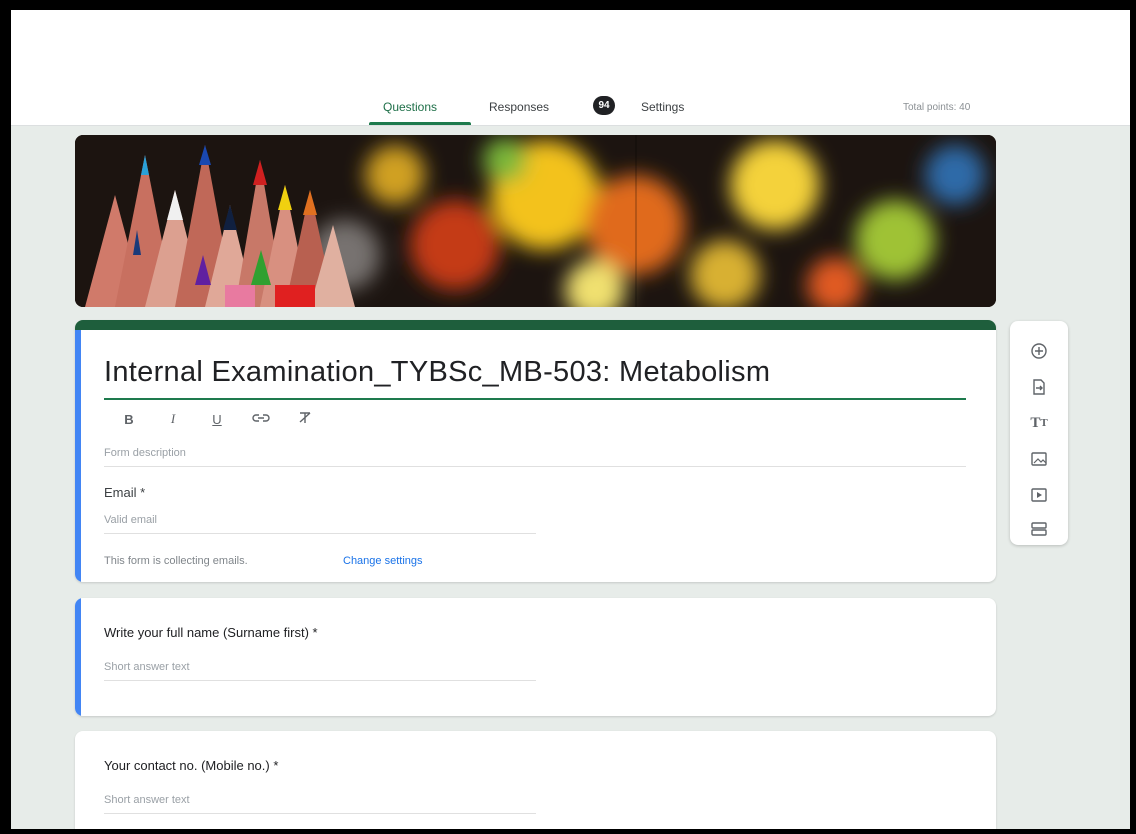 Image resolution: width=1136 pixels, height=834 pixels. What do you see at coordinates (519, 107) in the screenshot?
I see `tab-responses: Responses` at bounding box center [519, 107].